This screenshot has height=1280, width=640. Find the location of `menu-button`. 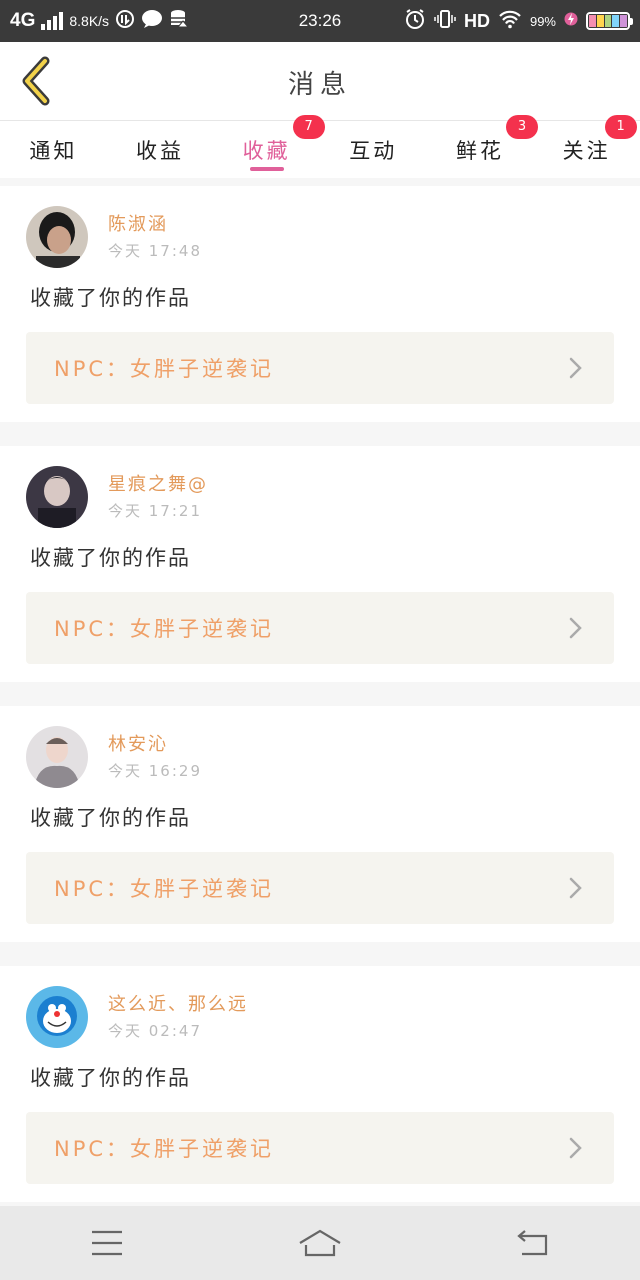

menu-button is located at coordinates (107, 1243).